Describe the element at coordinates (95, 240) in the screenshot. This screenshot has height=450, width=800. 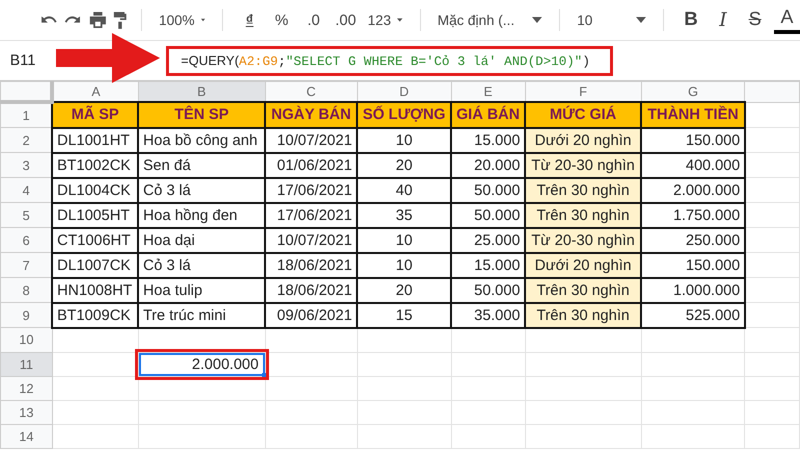
I see `table-cell: CT1006HT` at that location.